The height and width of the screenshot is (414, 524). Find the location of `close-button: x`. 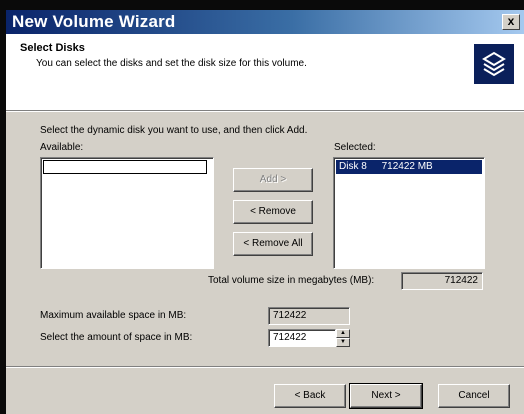

close-button: x is located at coordinates (511, 22).